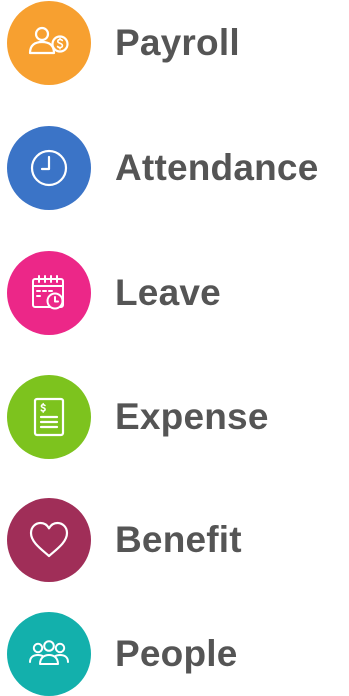 The height and width of the screenshot is (696, 349). I want to click on benefit-icon-circle, so click(49, 540).